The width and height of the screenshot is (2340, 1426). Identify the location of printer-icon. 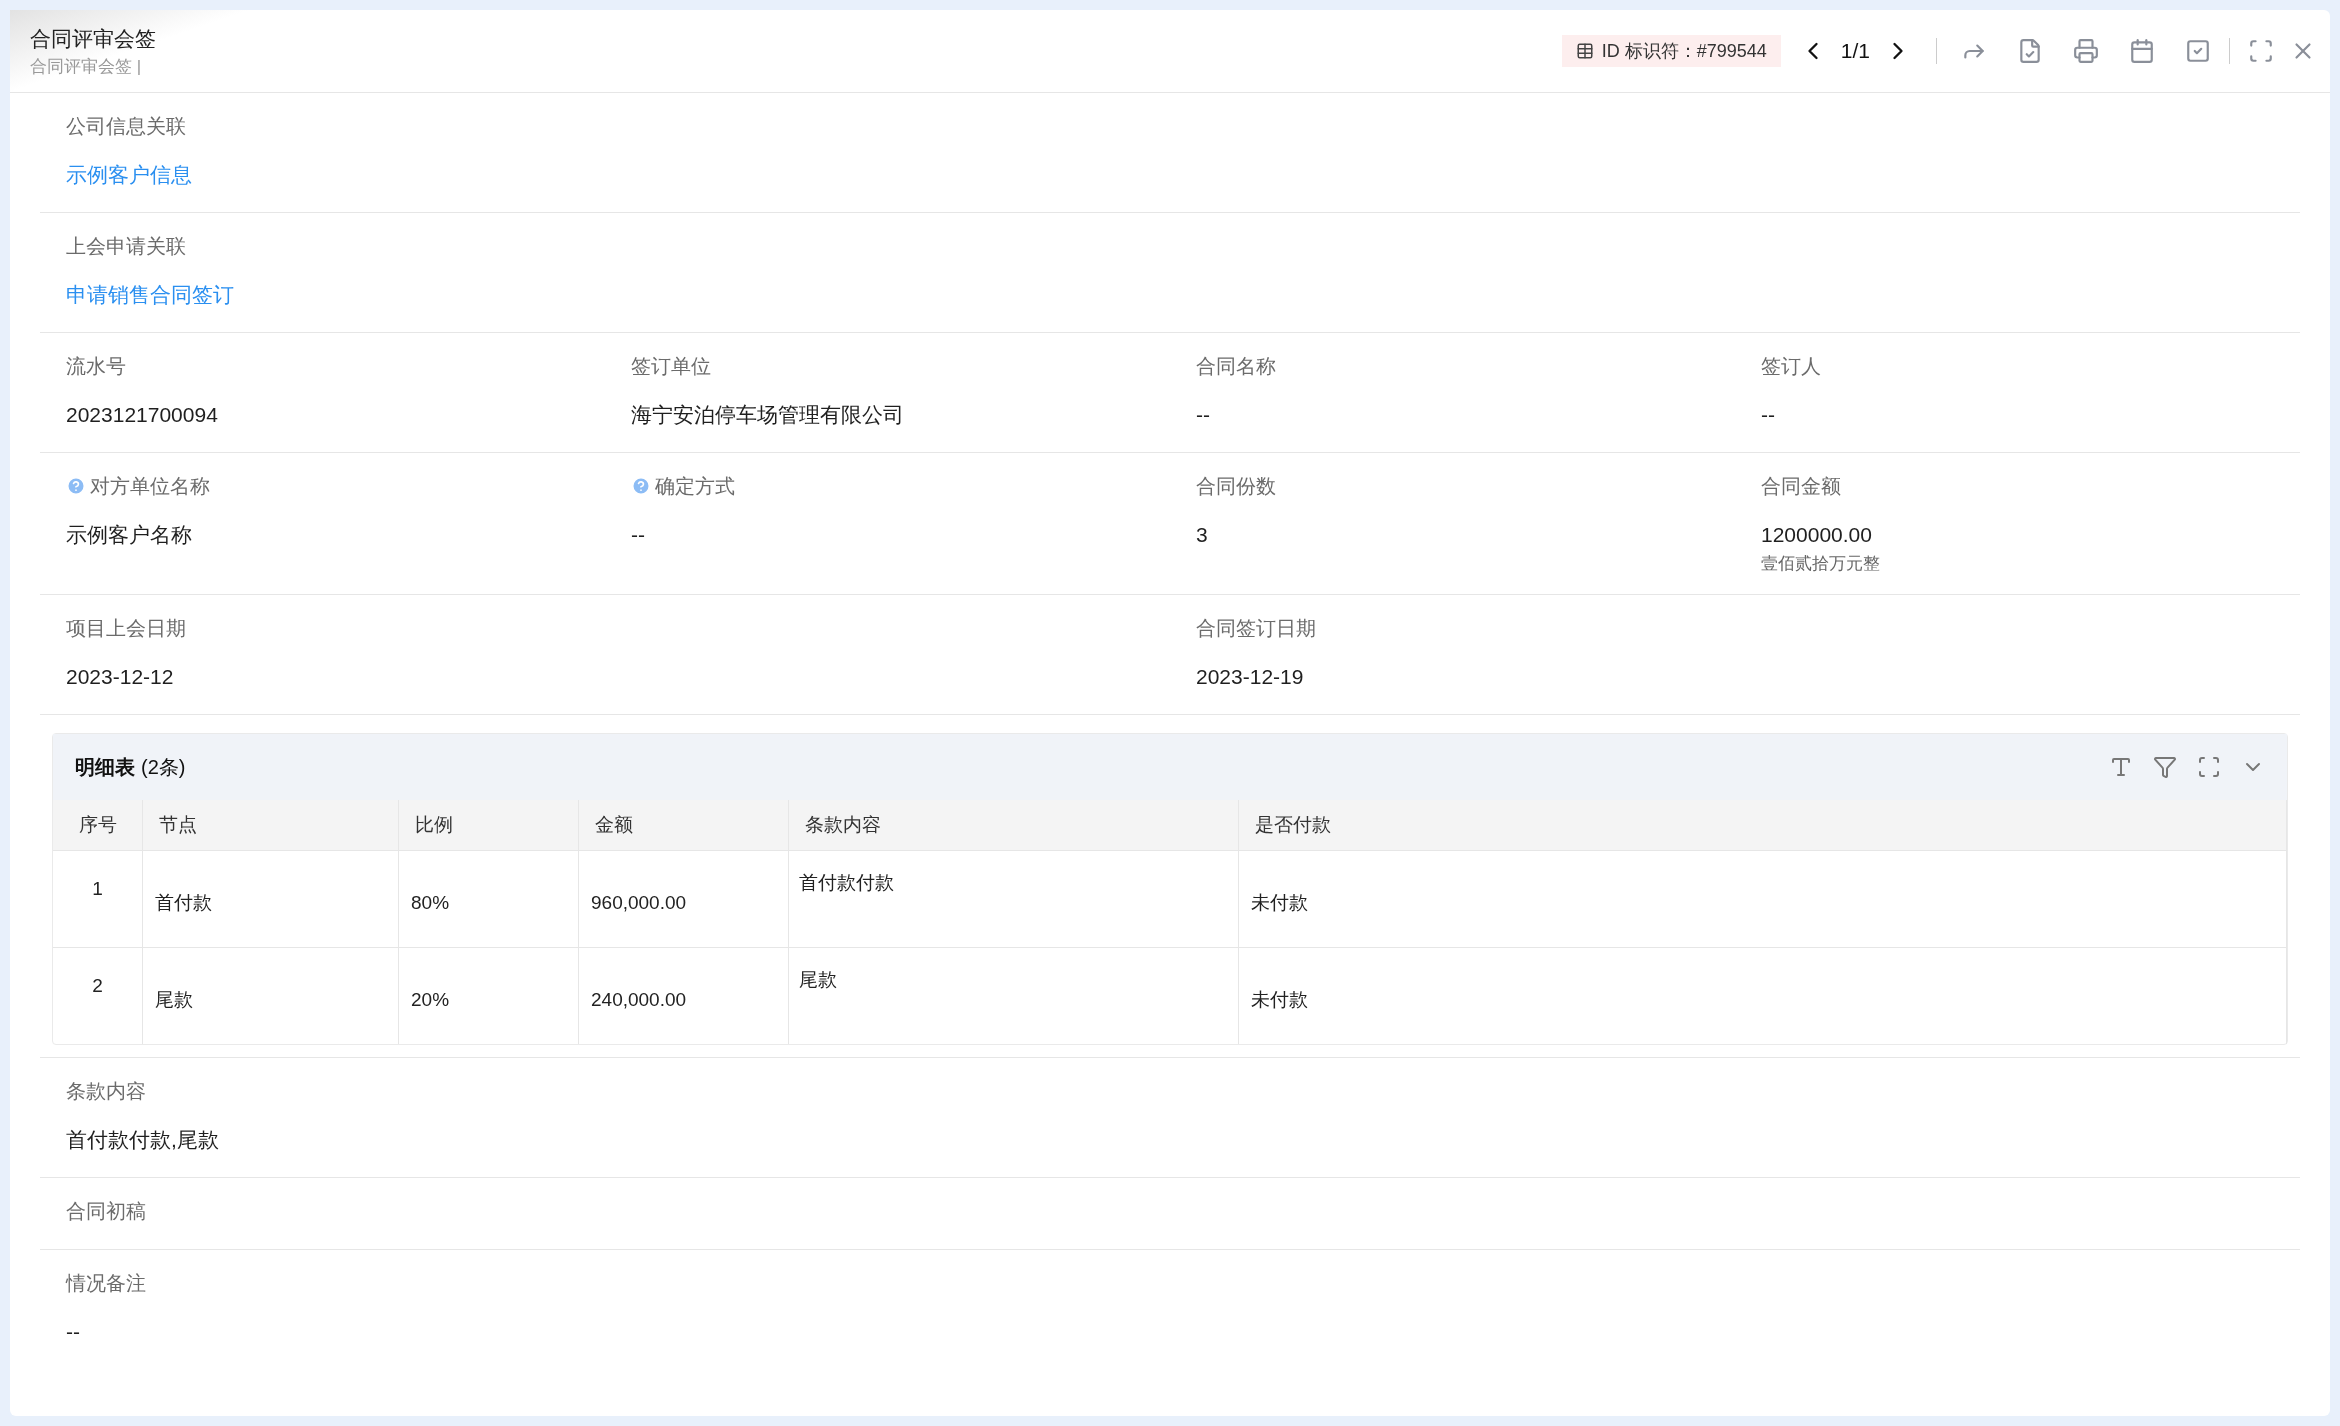
(2086, 51).